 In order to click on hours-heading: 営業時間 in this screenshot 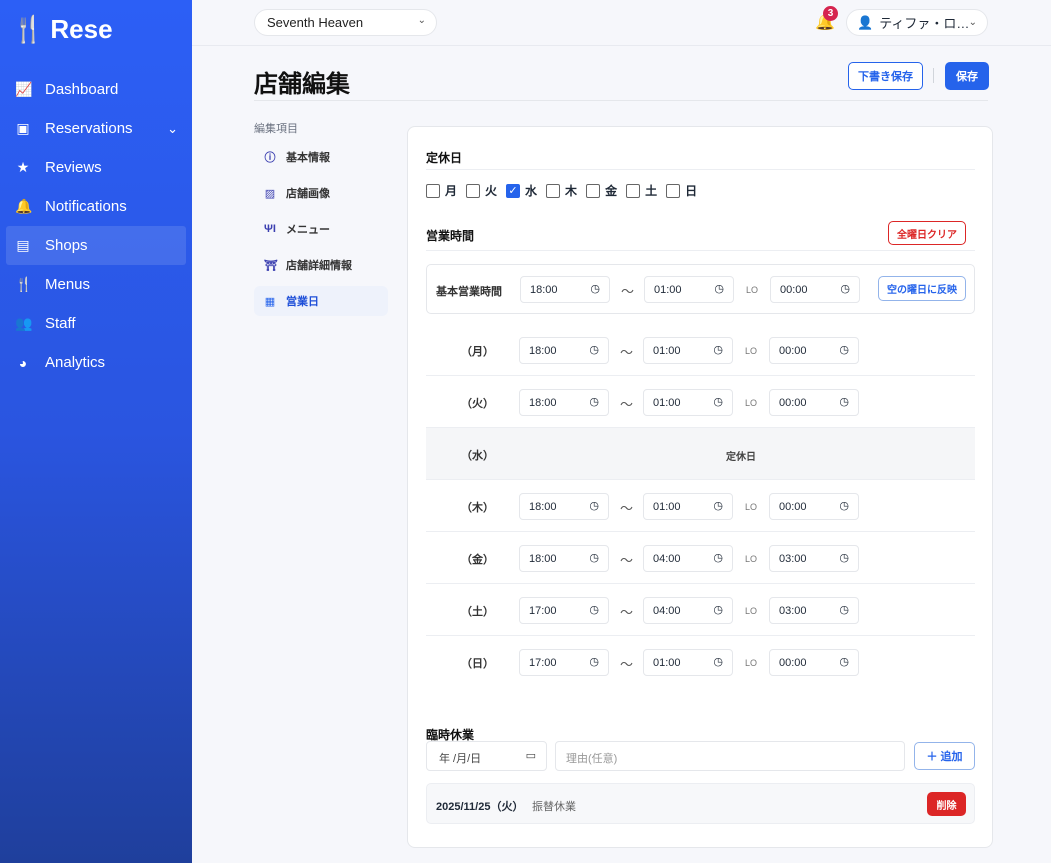, I will do `click(450, 236)`.